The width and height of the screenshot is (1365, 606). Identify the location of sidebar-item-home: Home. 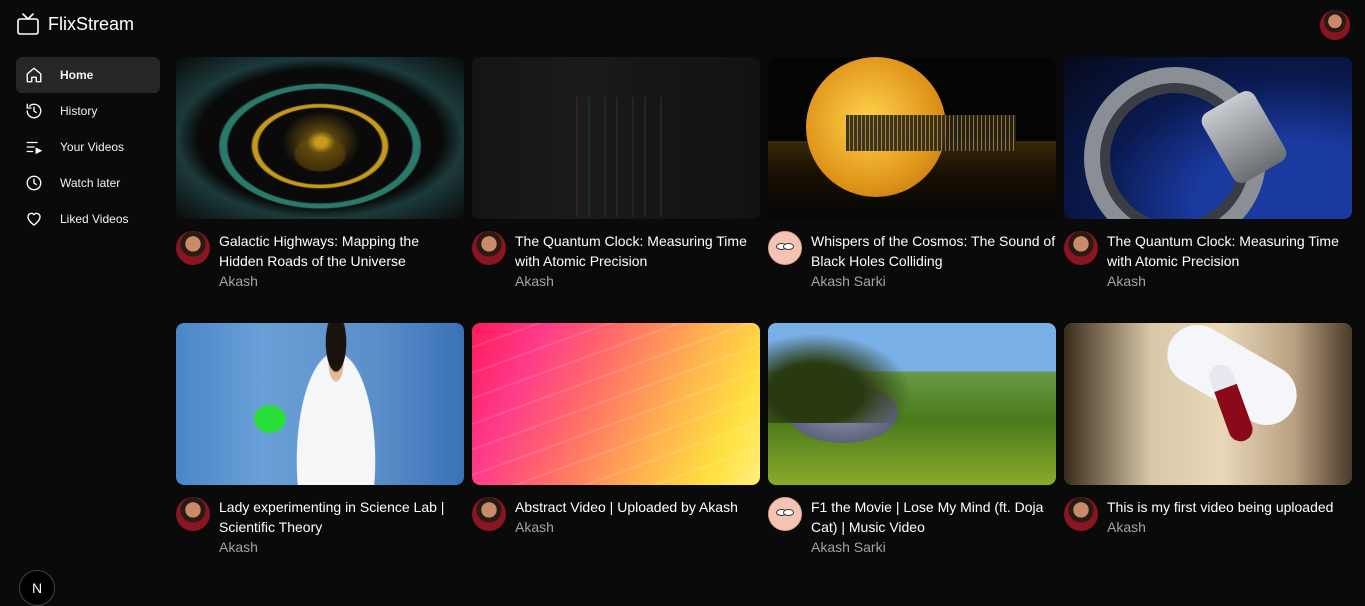
(88, 75).